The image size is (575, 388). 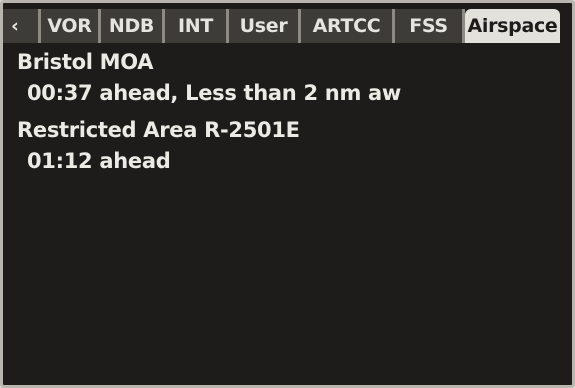 I want to click on tab-fss: FSS, so click(x=430, y=26).